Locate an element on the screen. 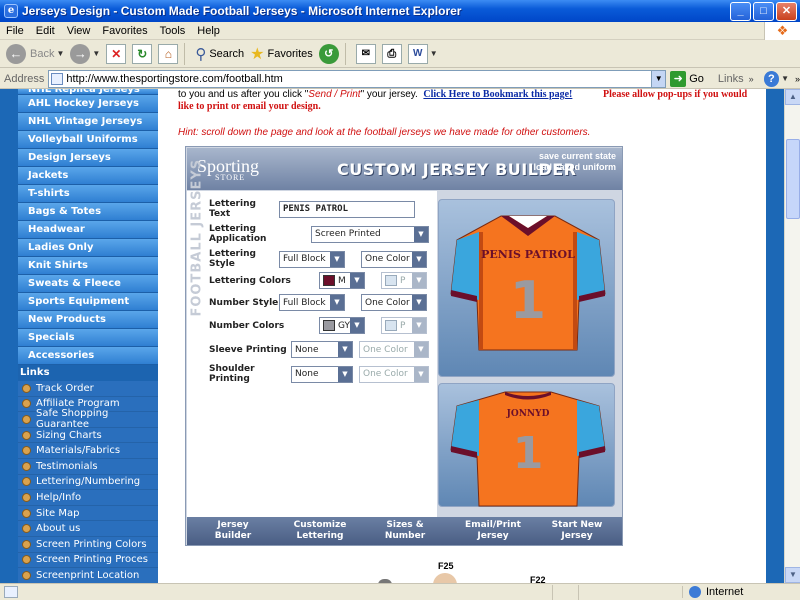  address-dropdown-icon: ▼ is located at coordinates (658, 78).